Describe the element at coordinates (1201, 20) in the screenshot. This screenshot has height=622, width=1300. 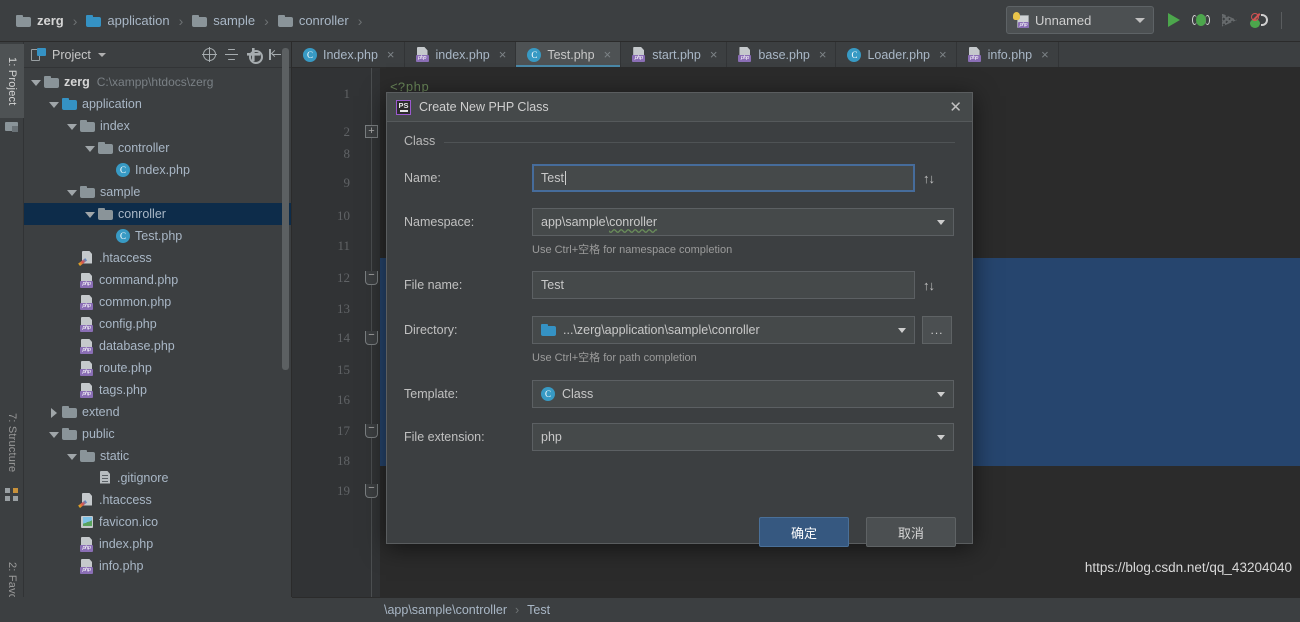
I see `debug-icon` at that location.